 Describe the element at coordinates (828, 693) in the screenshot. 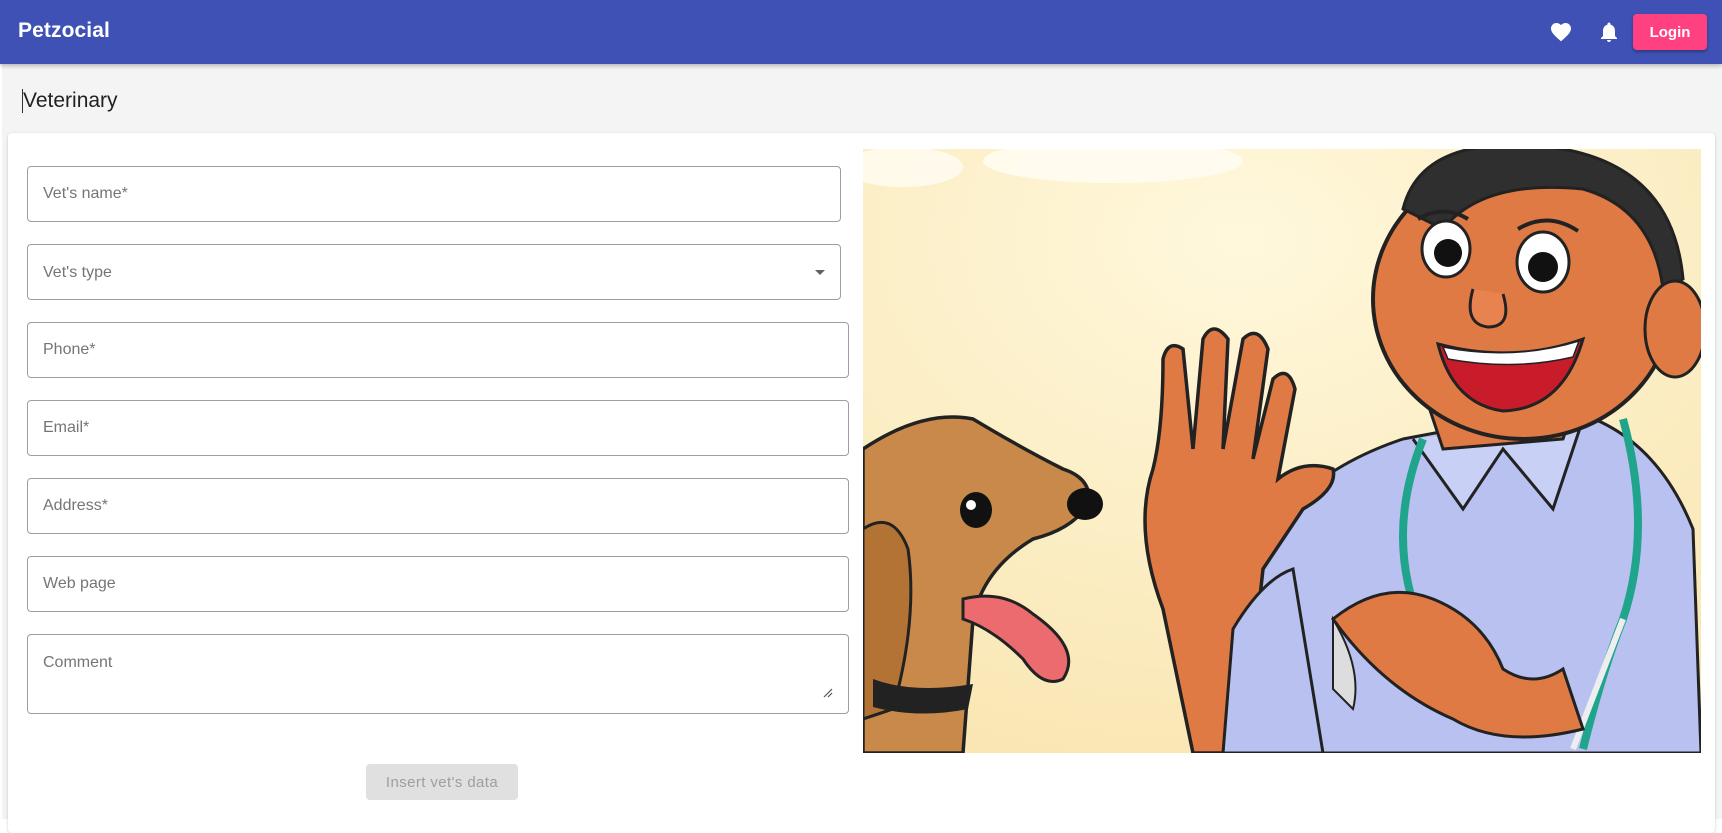

I see `resize-handle-icon` at that location.